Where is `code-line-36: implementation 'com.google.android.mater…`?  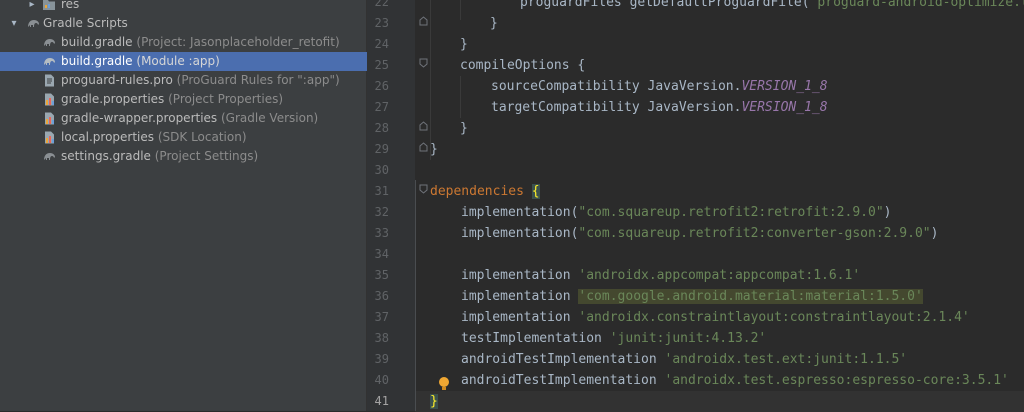
code-line-36: implementation 'com.google.android.mater… is located at coordinates (692, 296).